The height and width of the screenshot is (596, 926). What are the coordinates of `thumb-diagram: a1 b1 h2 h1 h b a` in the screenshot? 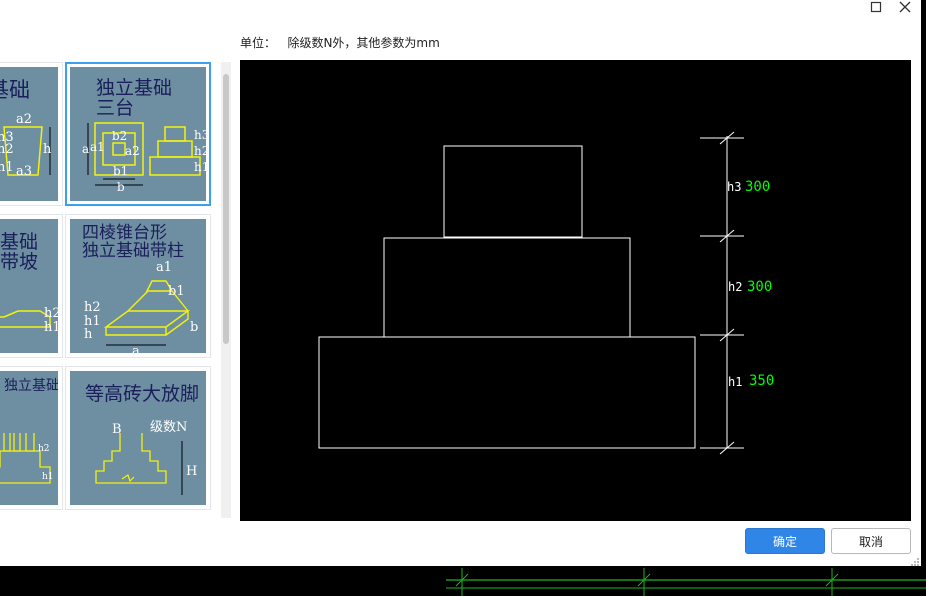 It's located at (141, 306).